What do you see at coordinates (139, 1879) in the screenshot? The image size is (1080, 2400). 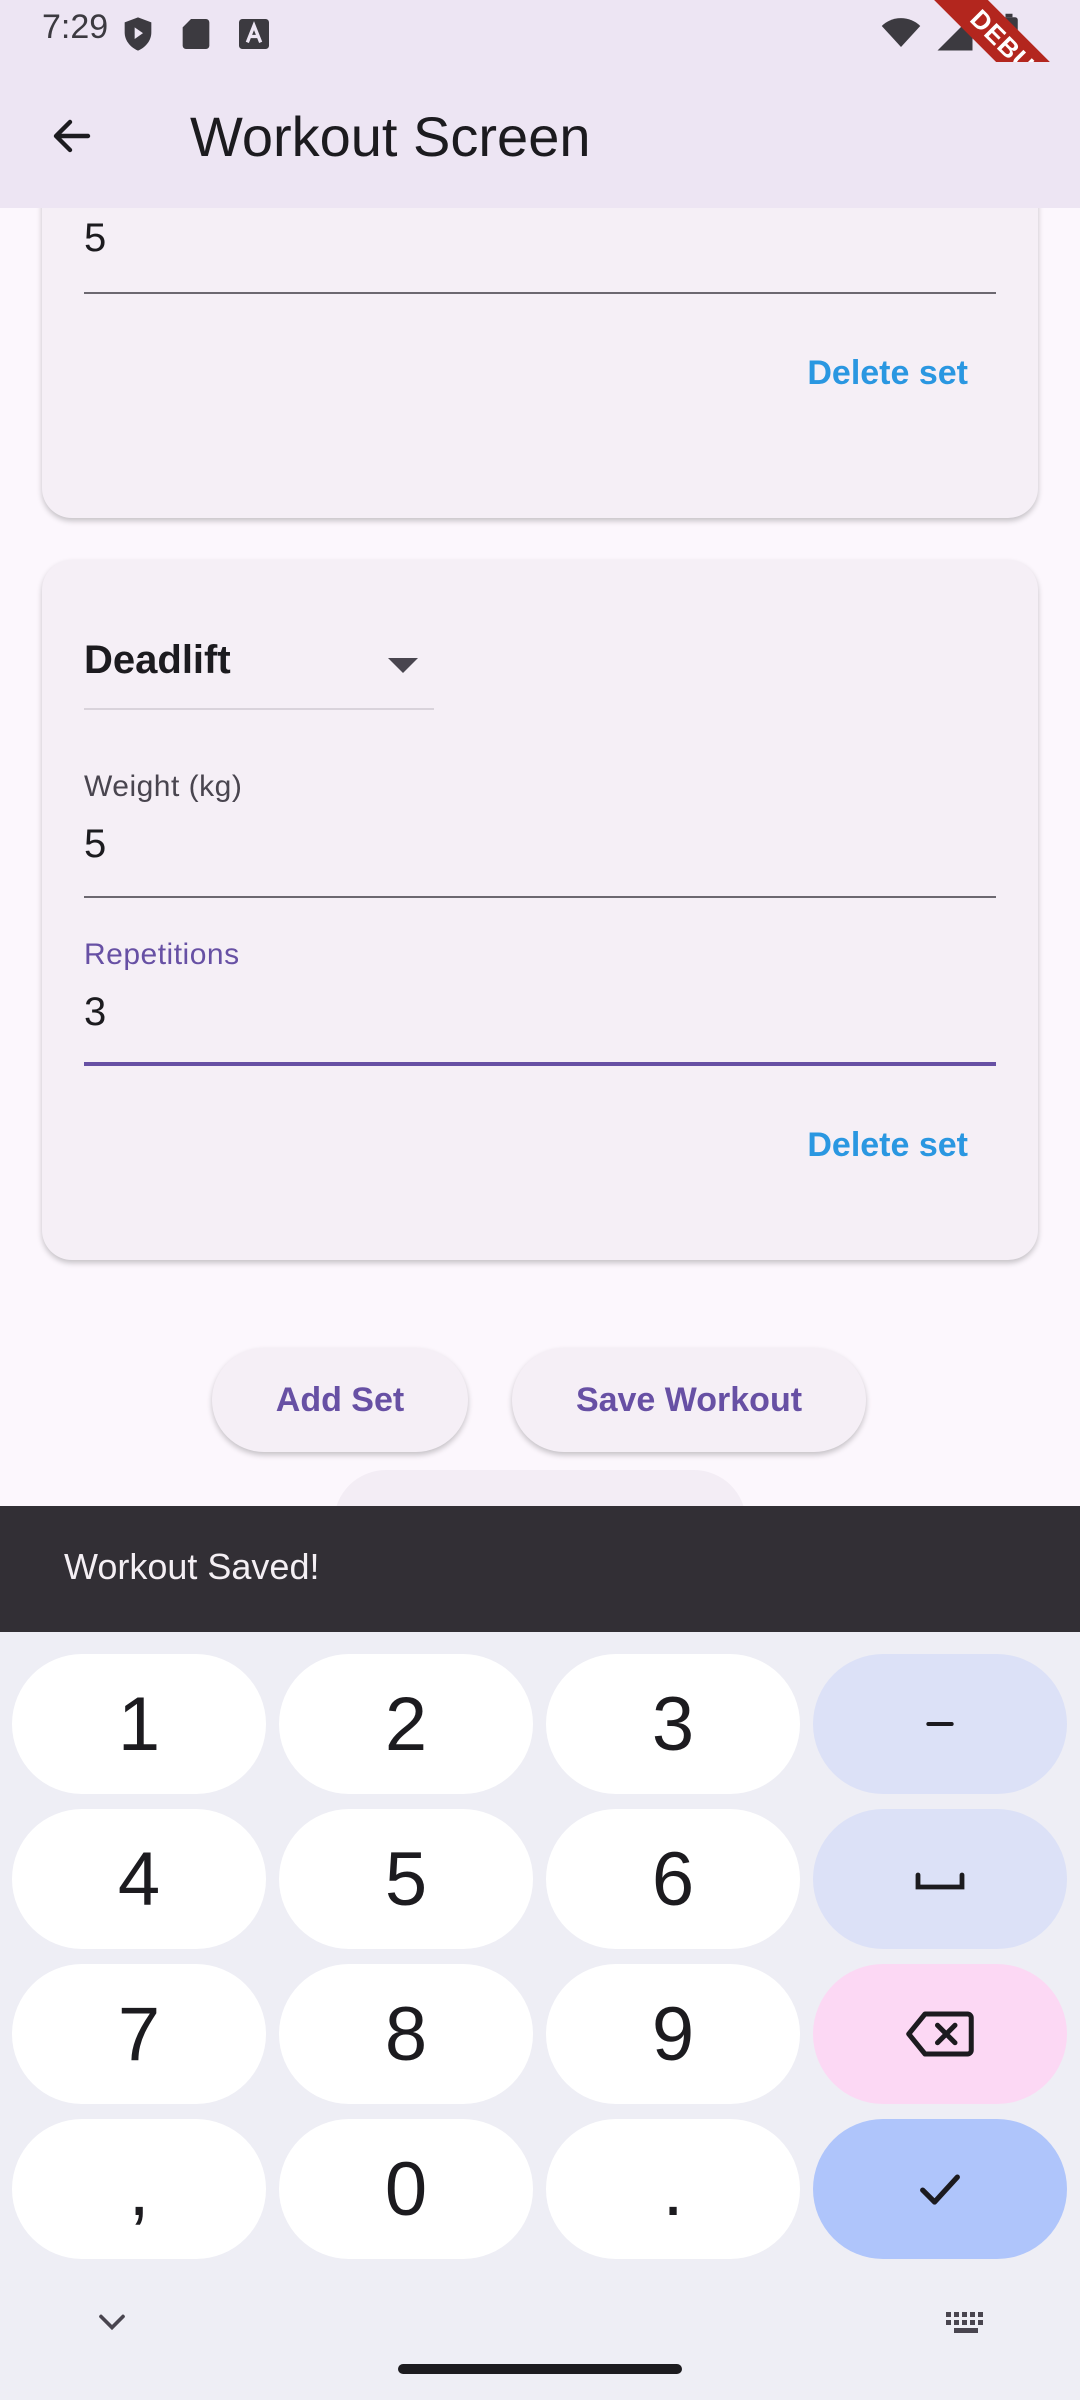 I see `key-4: 4` at bounding box center [139, 1879].